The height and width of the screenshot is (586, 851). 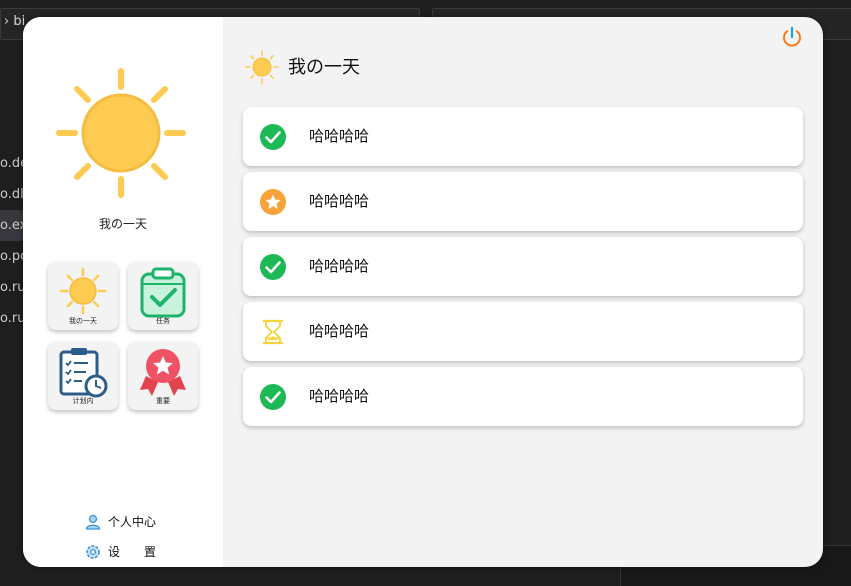 What do you see at coordinates (122, 224) in the screenshot?
I see `sidebar-title: 我の一天` at bounding box center [122, 224].